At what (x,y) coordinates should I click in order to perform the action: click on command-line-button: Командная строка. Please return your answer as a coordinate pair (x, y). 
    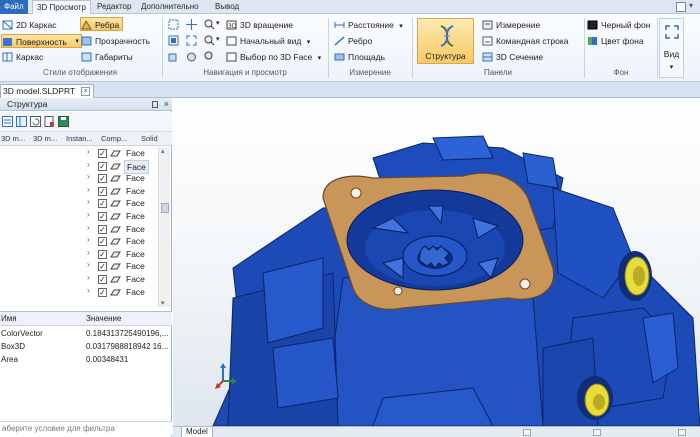
    Looking at the image, I should click on (525, 41).